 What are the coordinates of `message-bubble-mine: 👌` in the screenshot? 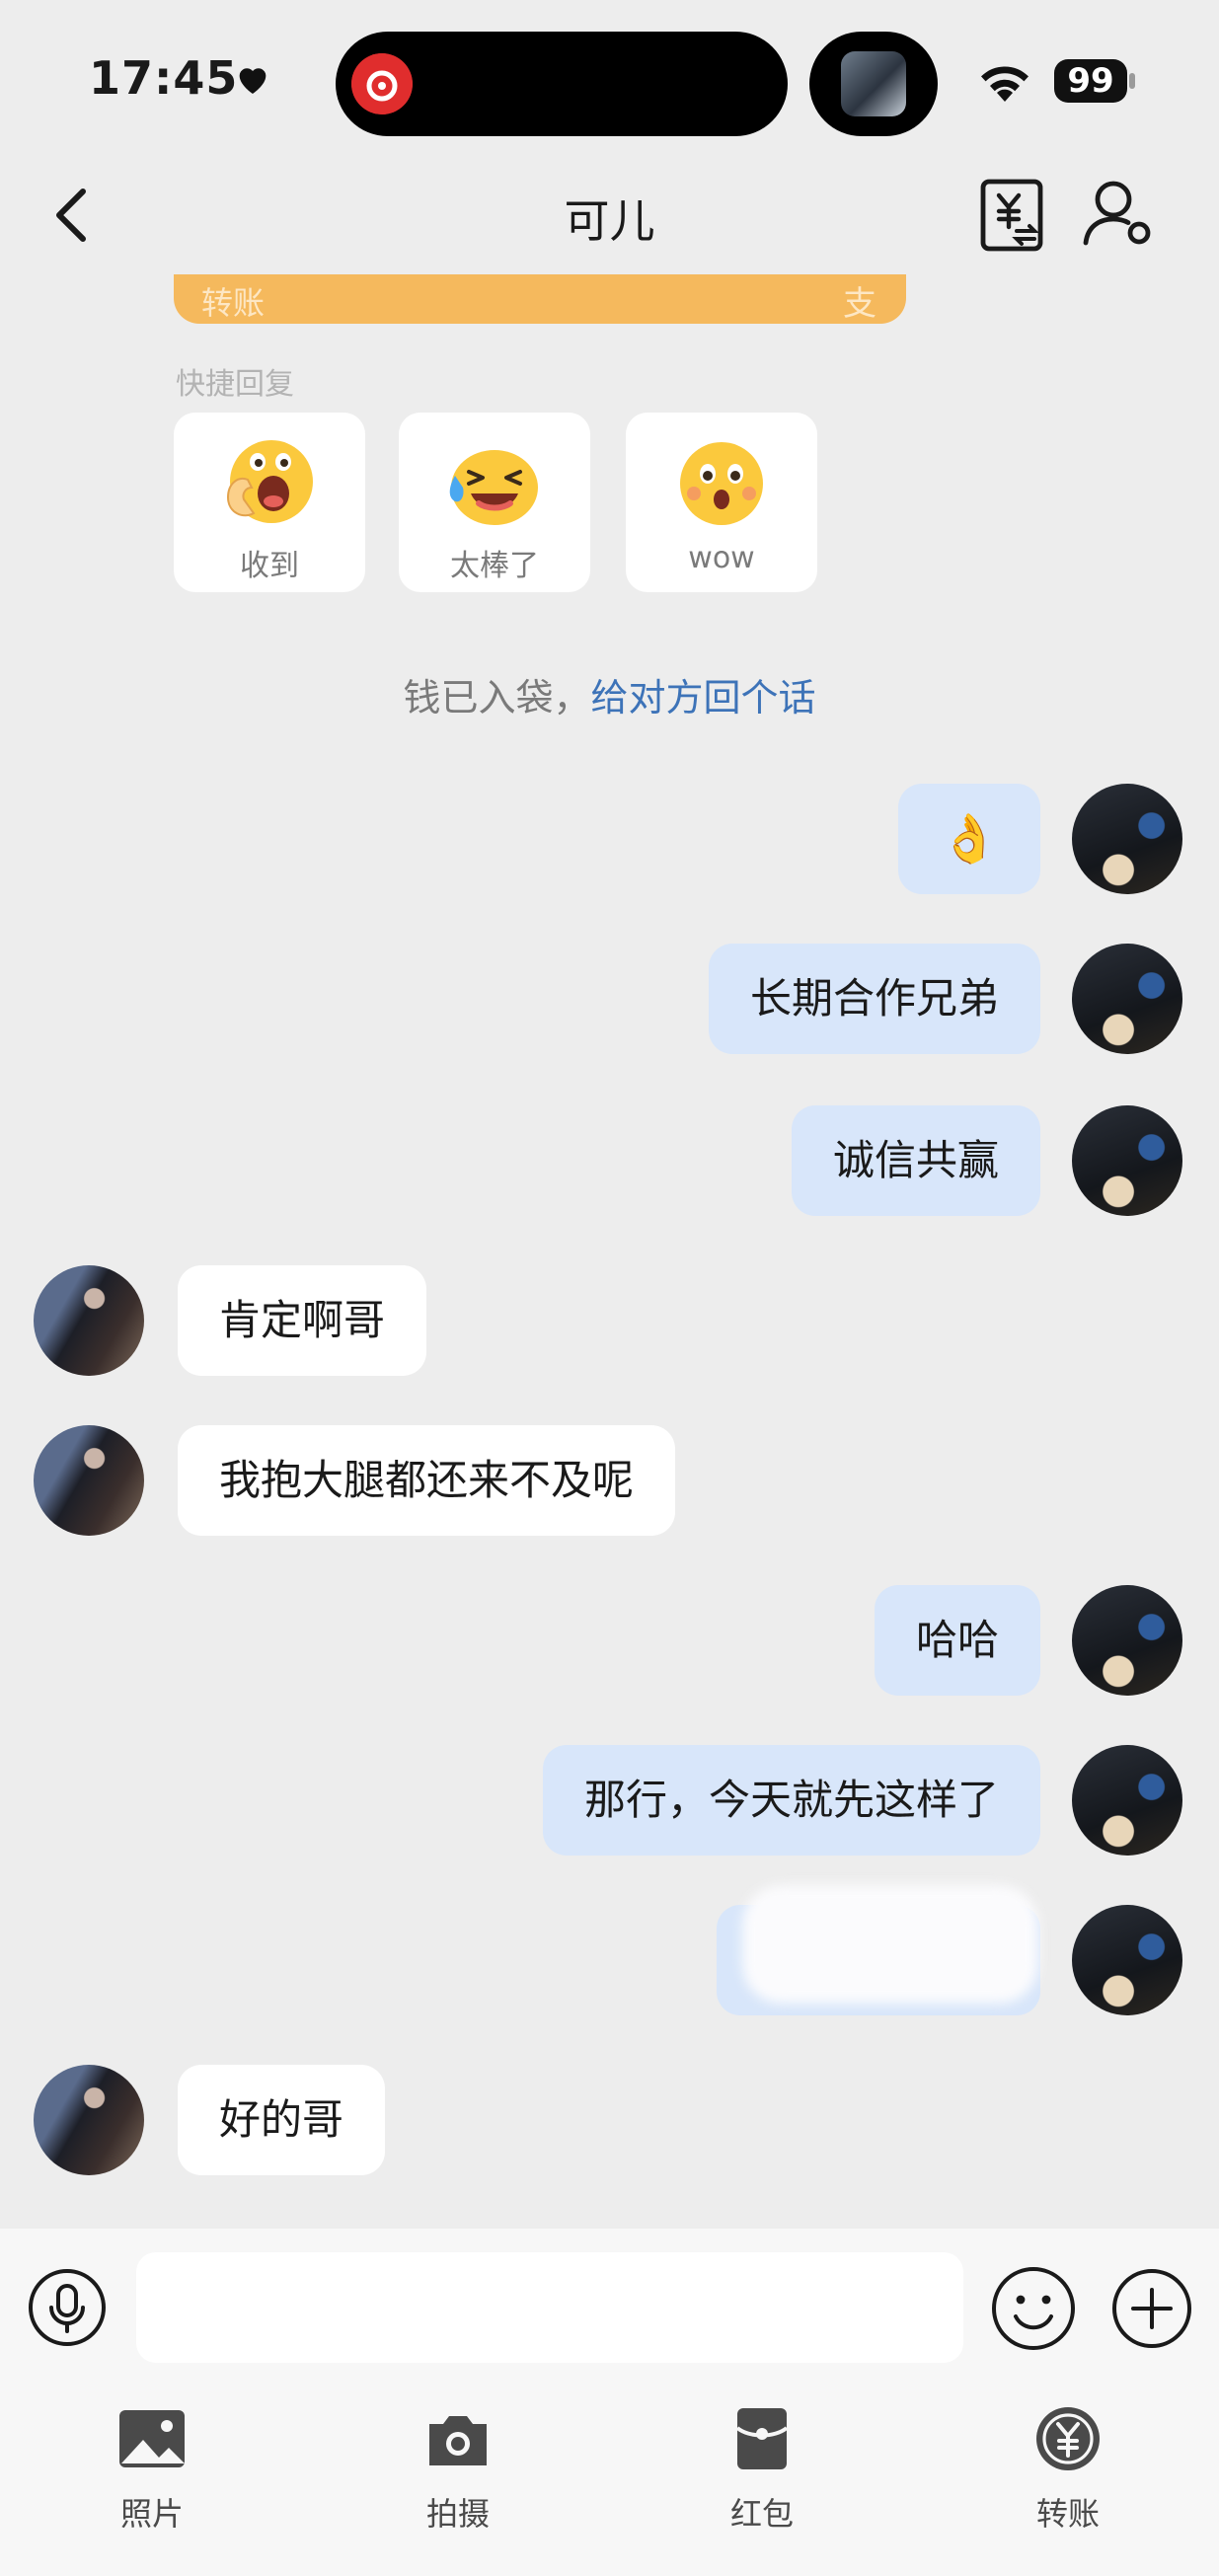 It's located at (969, 839).